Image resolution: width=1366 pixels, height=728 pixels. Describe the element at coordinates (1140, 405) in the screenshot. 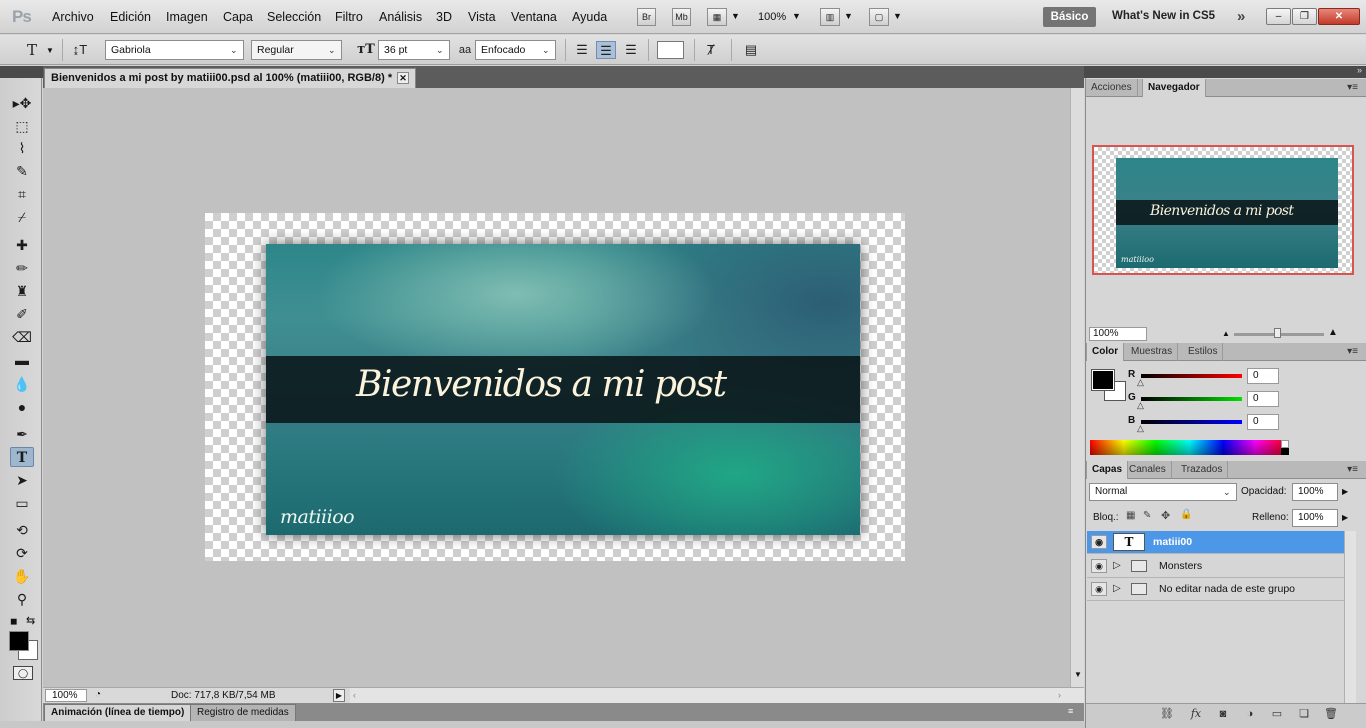

I see `slider-handle-icon: △` at that location.